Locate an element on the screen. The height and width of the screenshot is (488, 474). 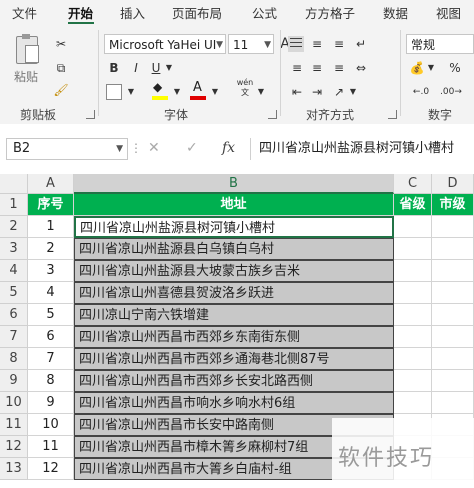
phonetic-guide-button: wén 文 is located at coordinates (245, 89).